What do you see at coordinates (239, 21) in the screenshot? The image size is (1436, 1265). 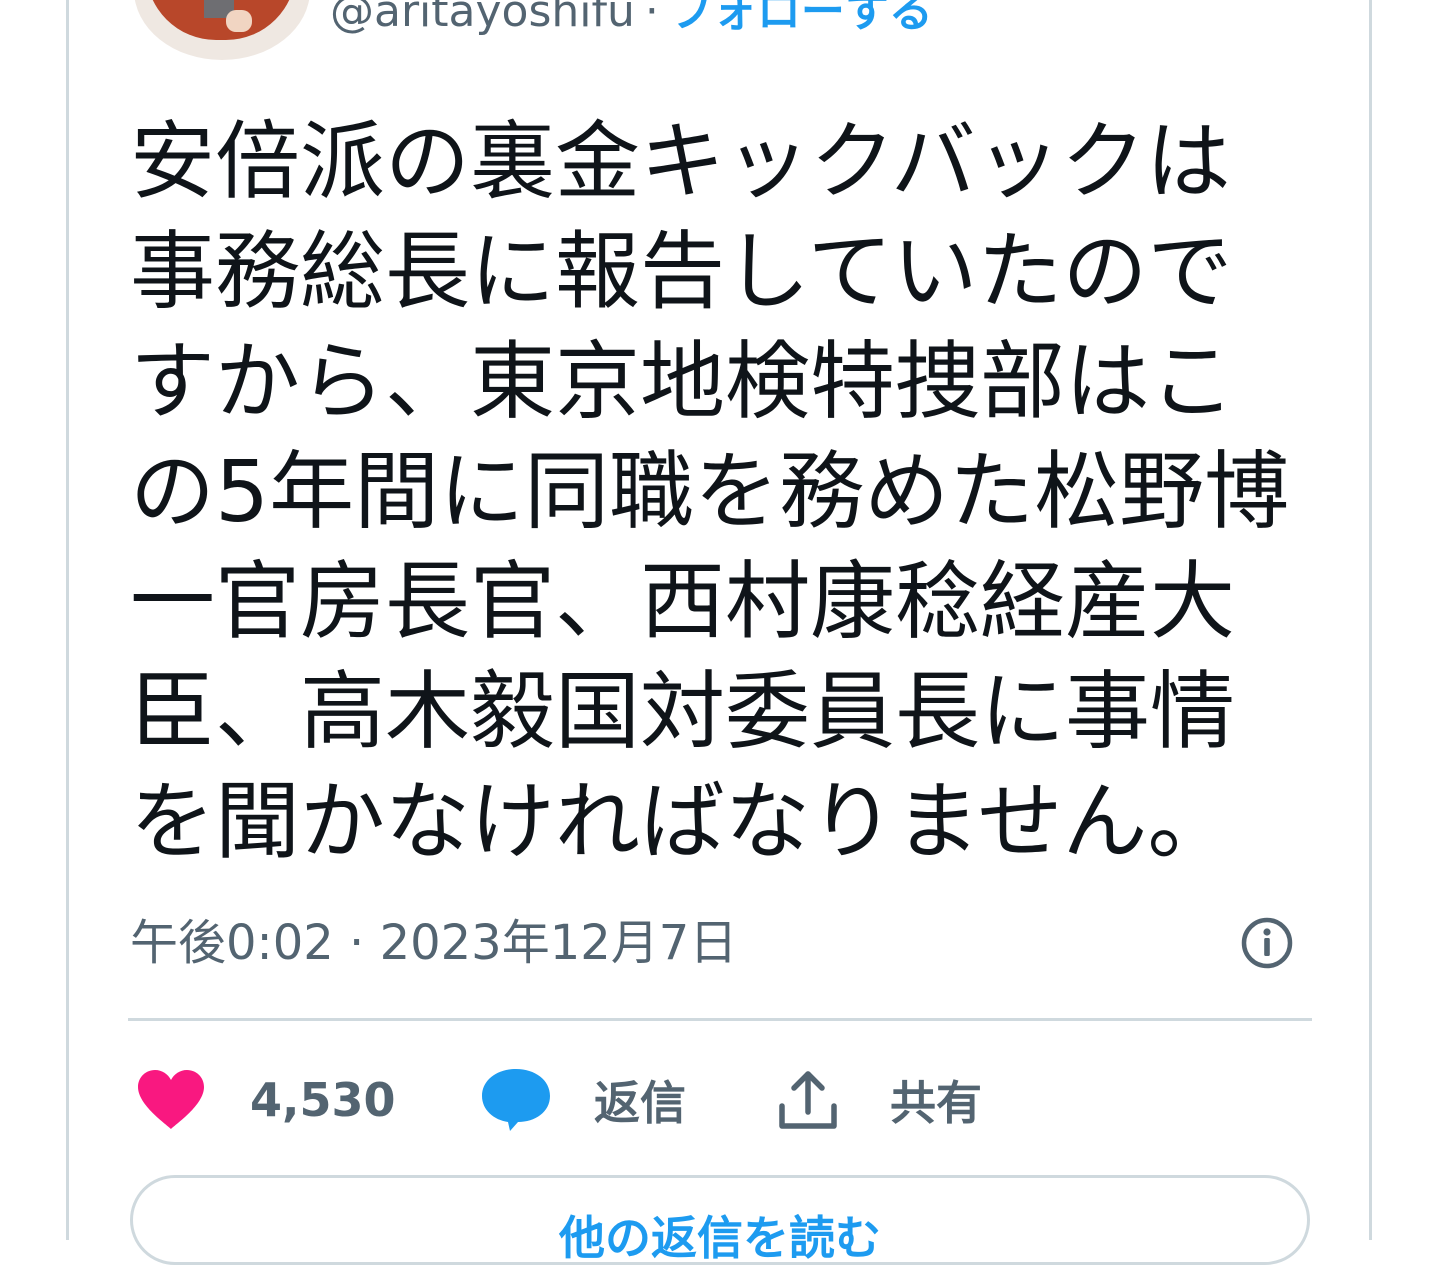 I see `avatar-hand` at bounding box center [239, 21].